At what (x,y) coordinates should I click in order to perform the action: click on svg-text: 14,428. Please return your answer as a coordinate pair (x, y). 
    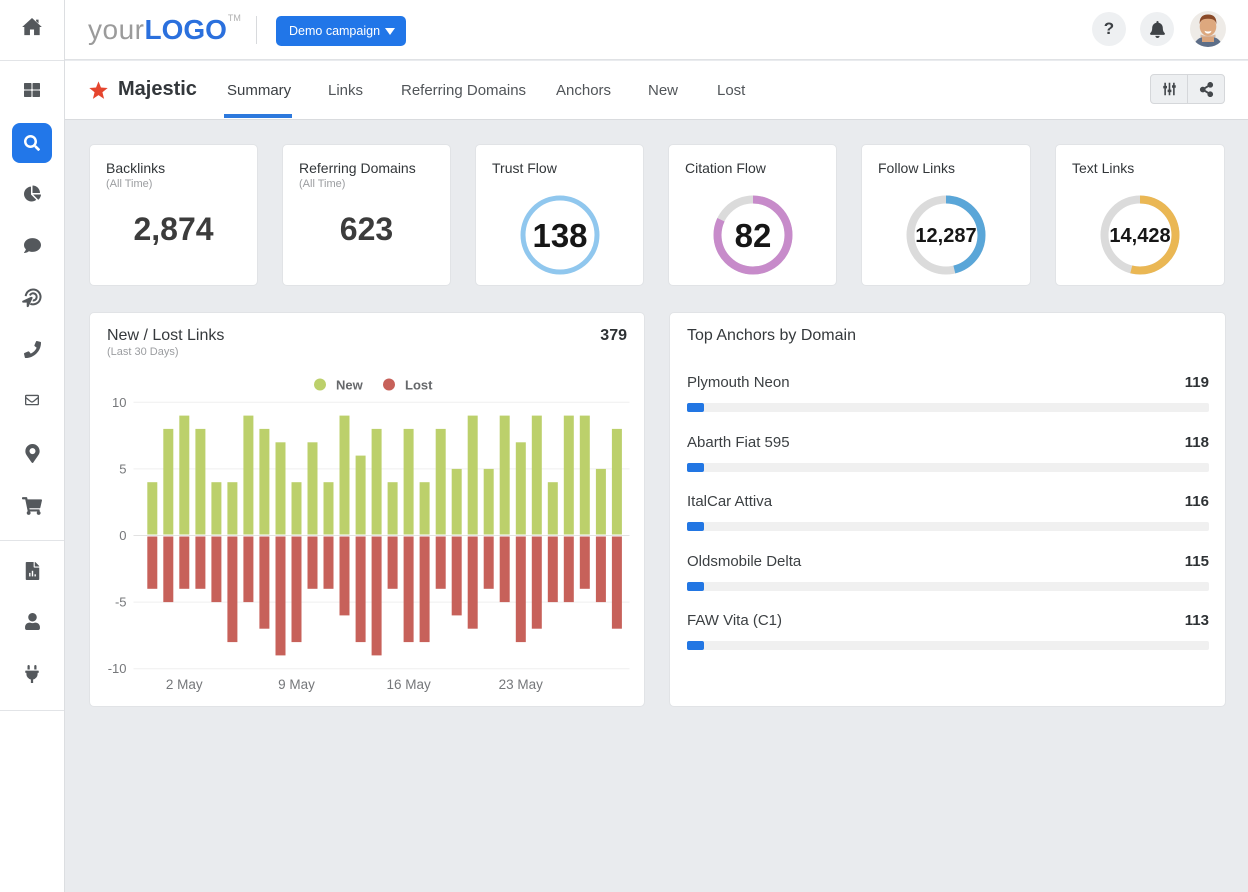
    Looking at the image, I should click on (1139, 236).